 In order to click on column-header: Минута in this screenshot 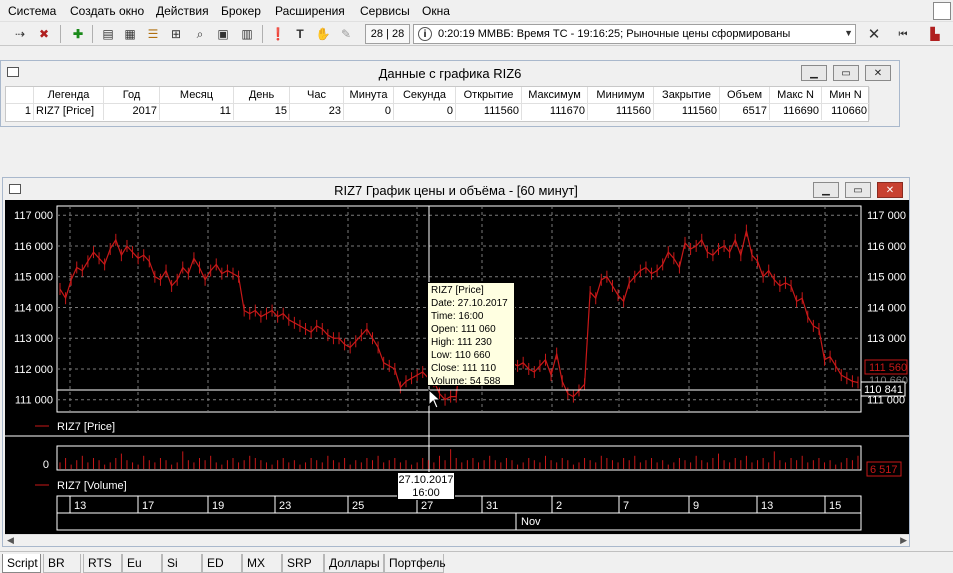, I will do `click(369, 95)`.